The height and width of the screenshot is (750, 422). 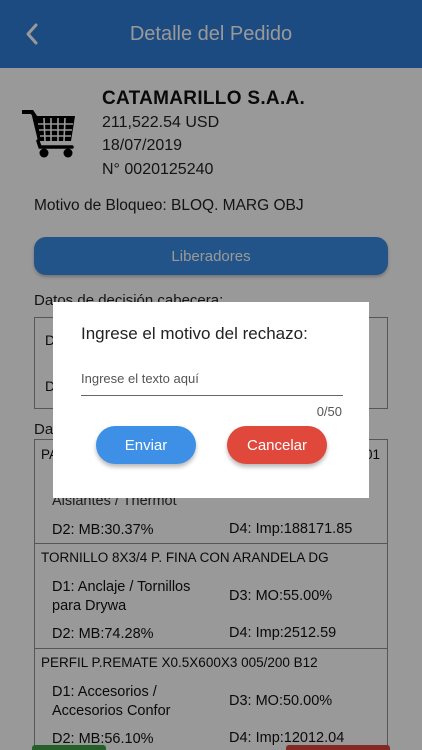 I want to click on char-counter: 0/50, so click(x=329, y=411).